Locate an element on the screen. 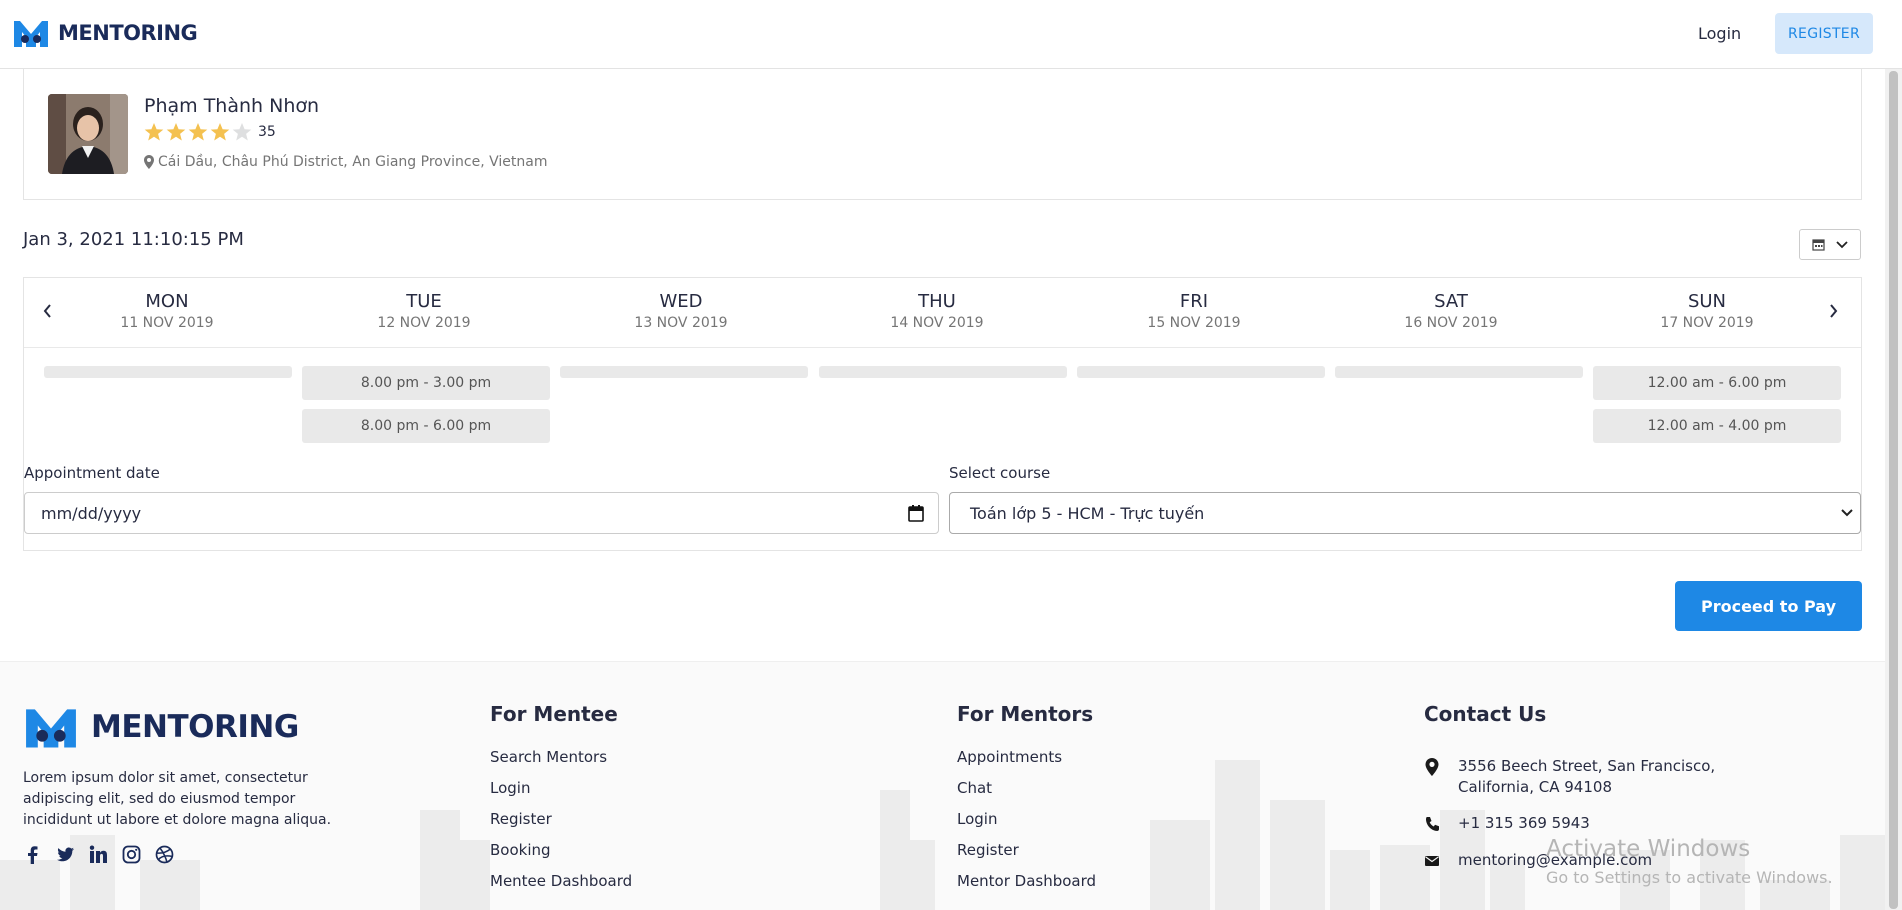  footer-brand-logo: MENTORING is located at coordinates (161, 727).